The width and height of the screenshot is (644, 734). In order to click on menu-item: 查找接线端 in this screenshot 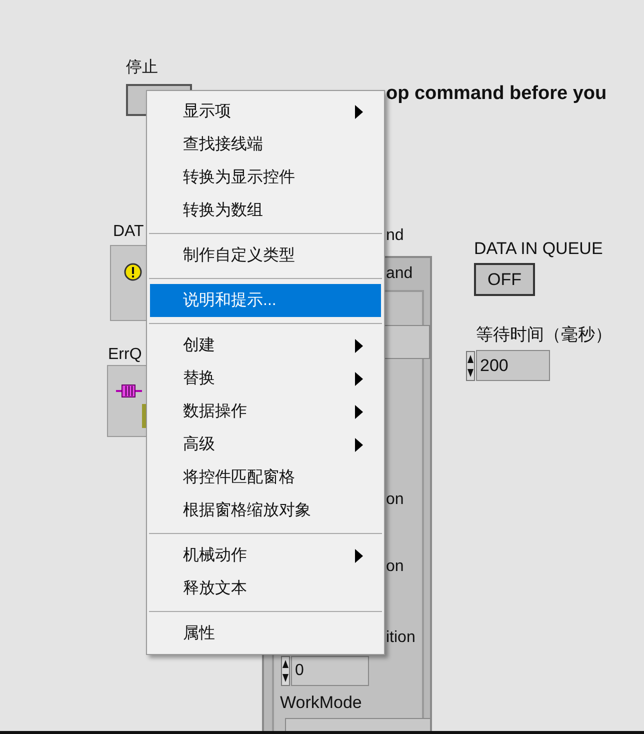, I will do `click(265, 144)`.